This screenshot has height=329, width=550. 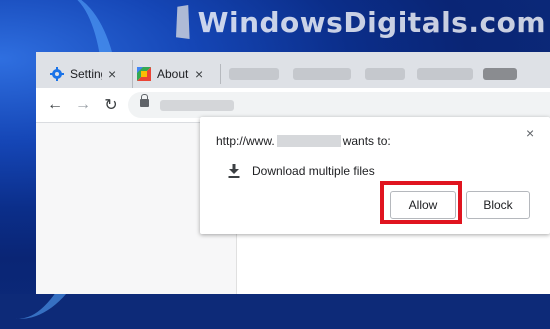 I want to click on blurred-tabs, so click(x=379, y=74).